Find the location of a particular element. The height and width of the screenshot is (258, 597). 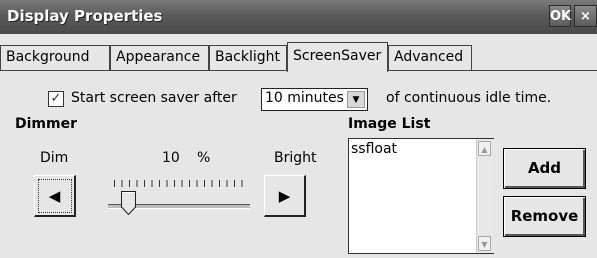

chevron-down-icon: ▼ is located at coordinates (356, 99).